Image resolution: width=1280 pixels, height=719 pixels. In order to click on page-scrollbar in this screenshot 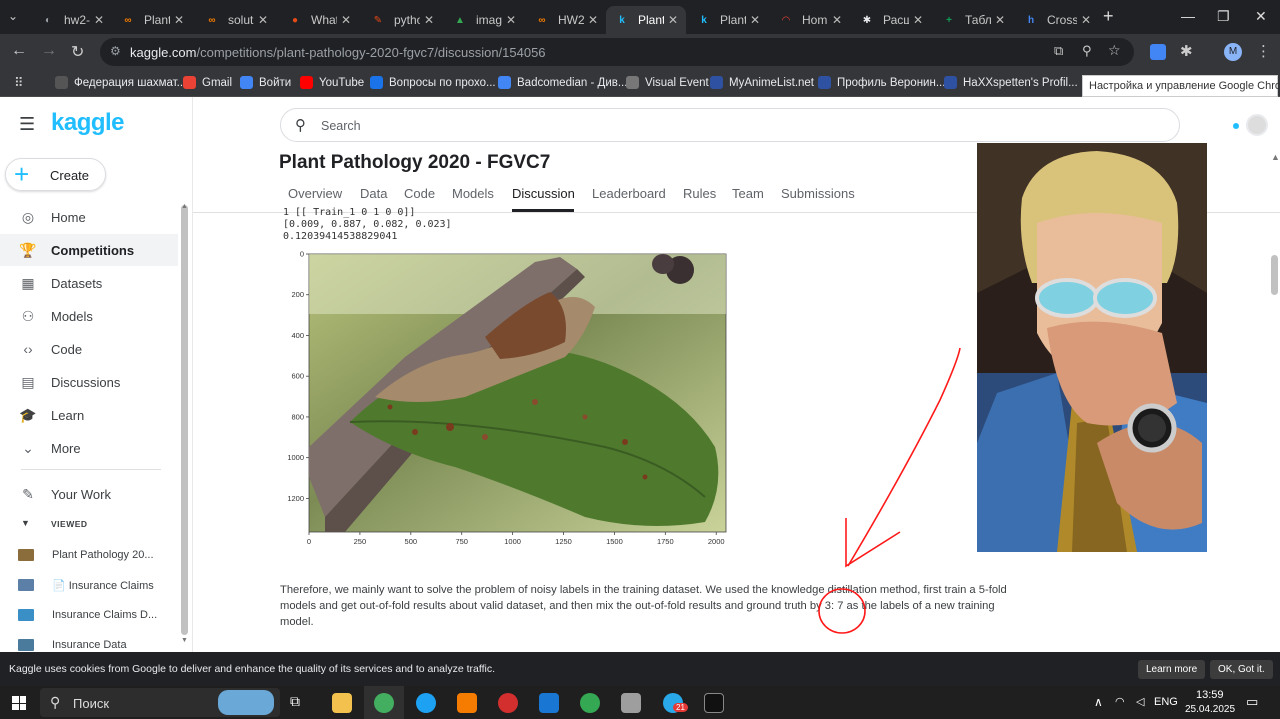, I will do `click(1274, 275)`.